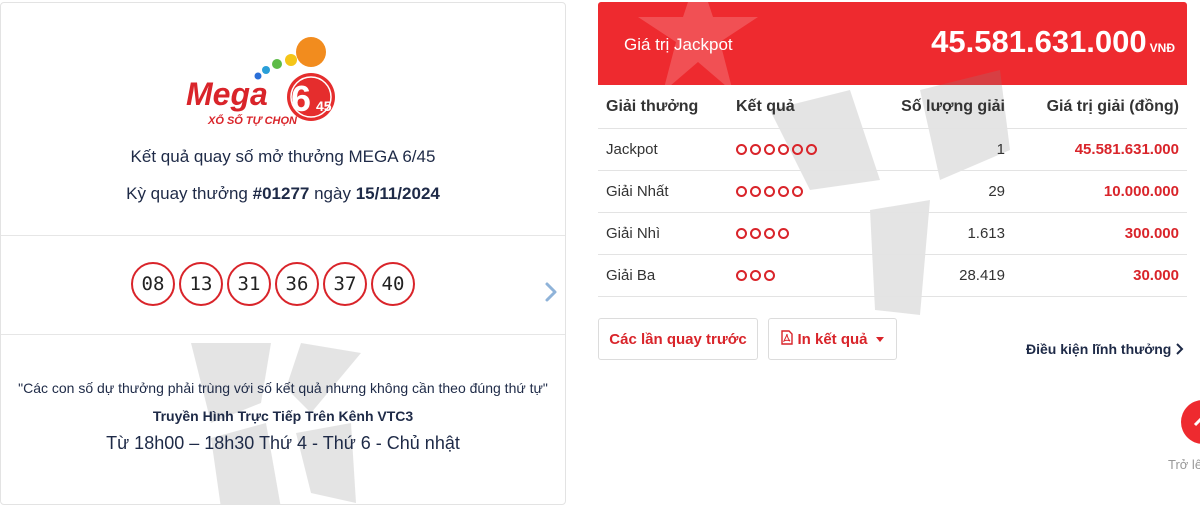 This screenshot has height=509, width=1200. Describe the element at coordinates (283, 156) in the screenshot. I see `result-title: Kết quả quay số mở thưởng MEGA 6/45` at that location.